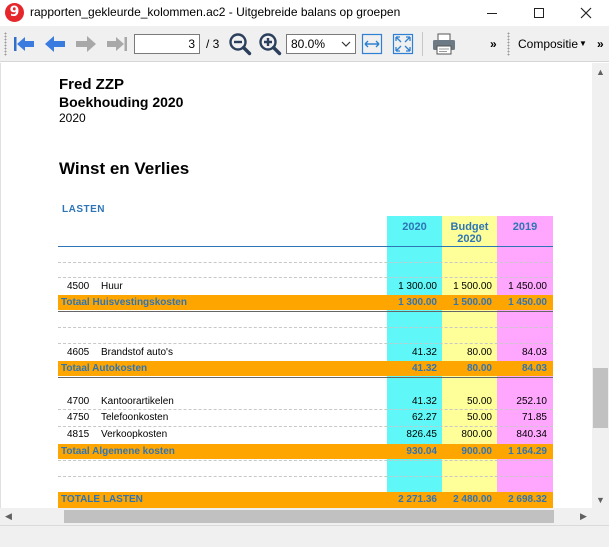  Describe the element at coordinates (600, 398) in the screenshot. I see `vertical-scroll-thumb` at that location.